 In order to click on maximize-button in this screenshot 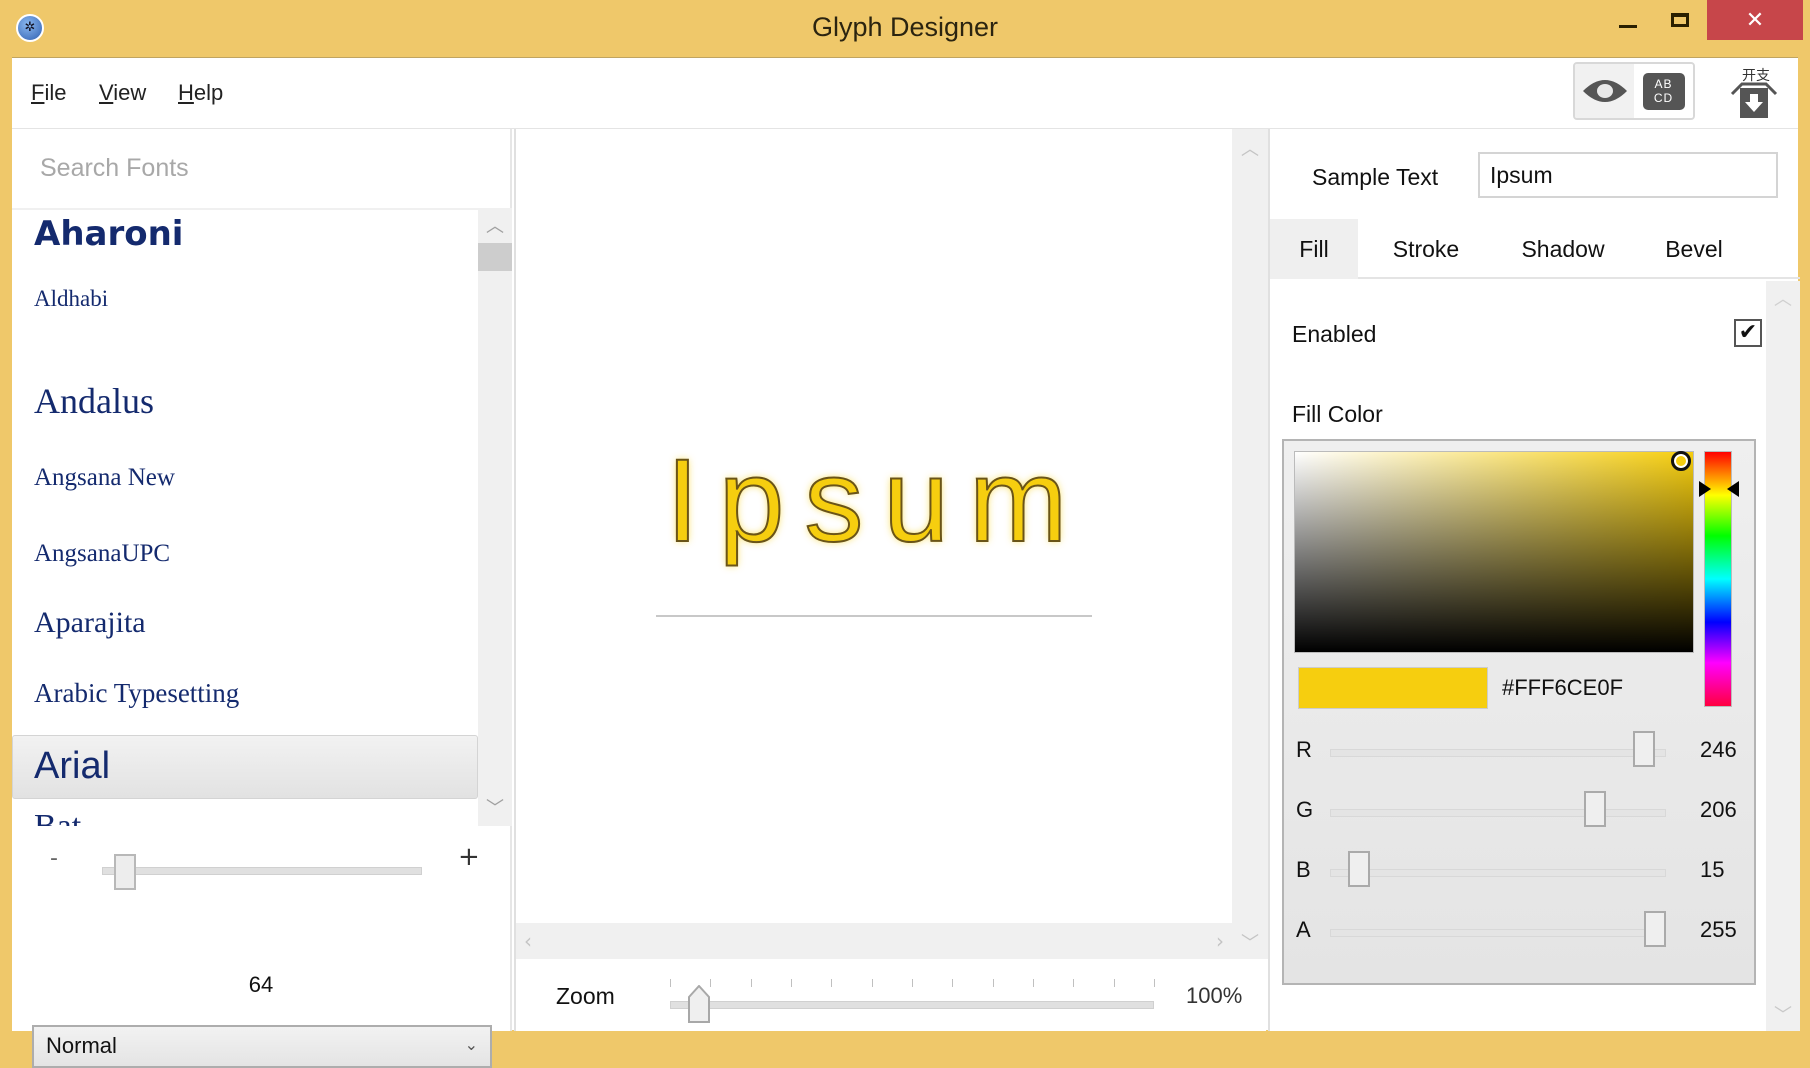, I will do `click(1680, 20)`.